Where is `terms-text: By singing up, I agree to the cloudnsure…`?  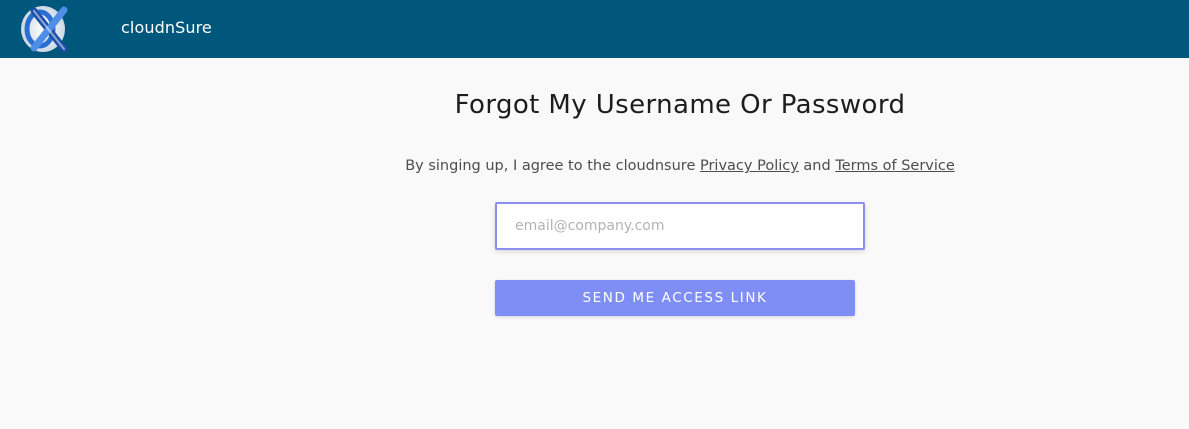
terms-text: By singing up, I agree to the cloudnsure… is located at coordinates (594, 166).